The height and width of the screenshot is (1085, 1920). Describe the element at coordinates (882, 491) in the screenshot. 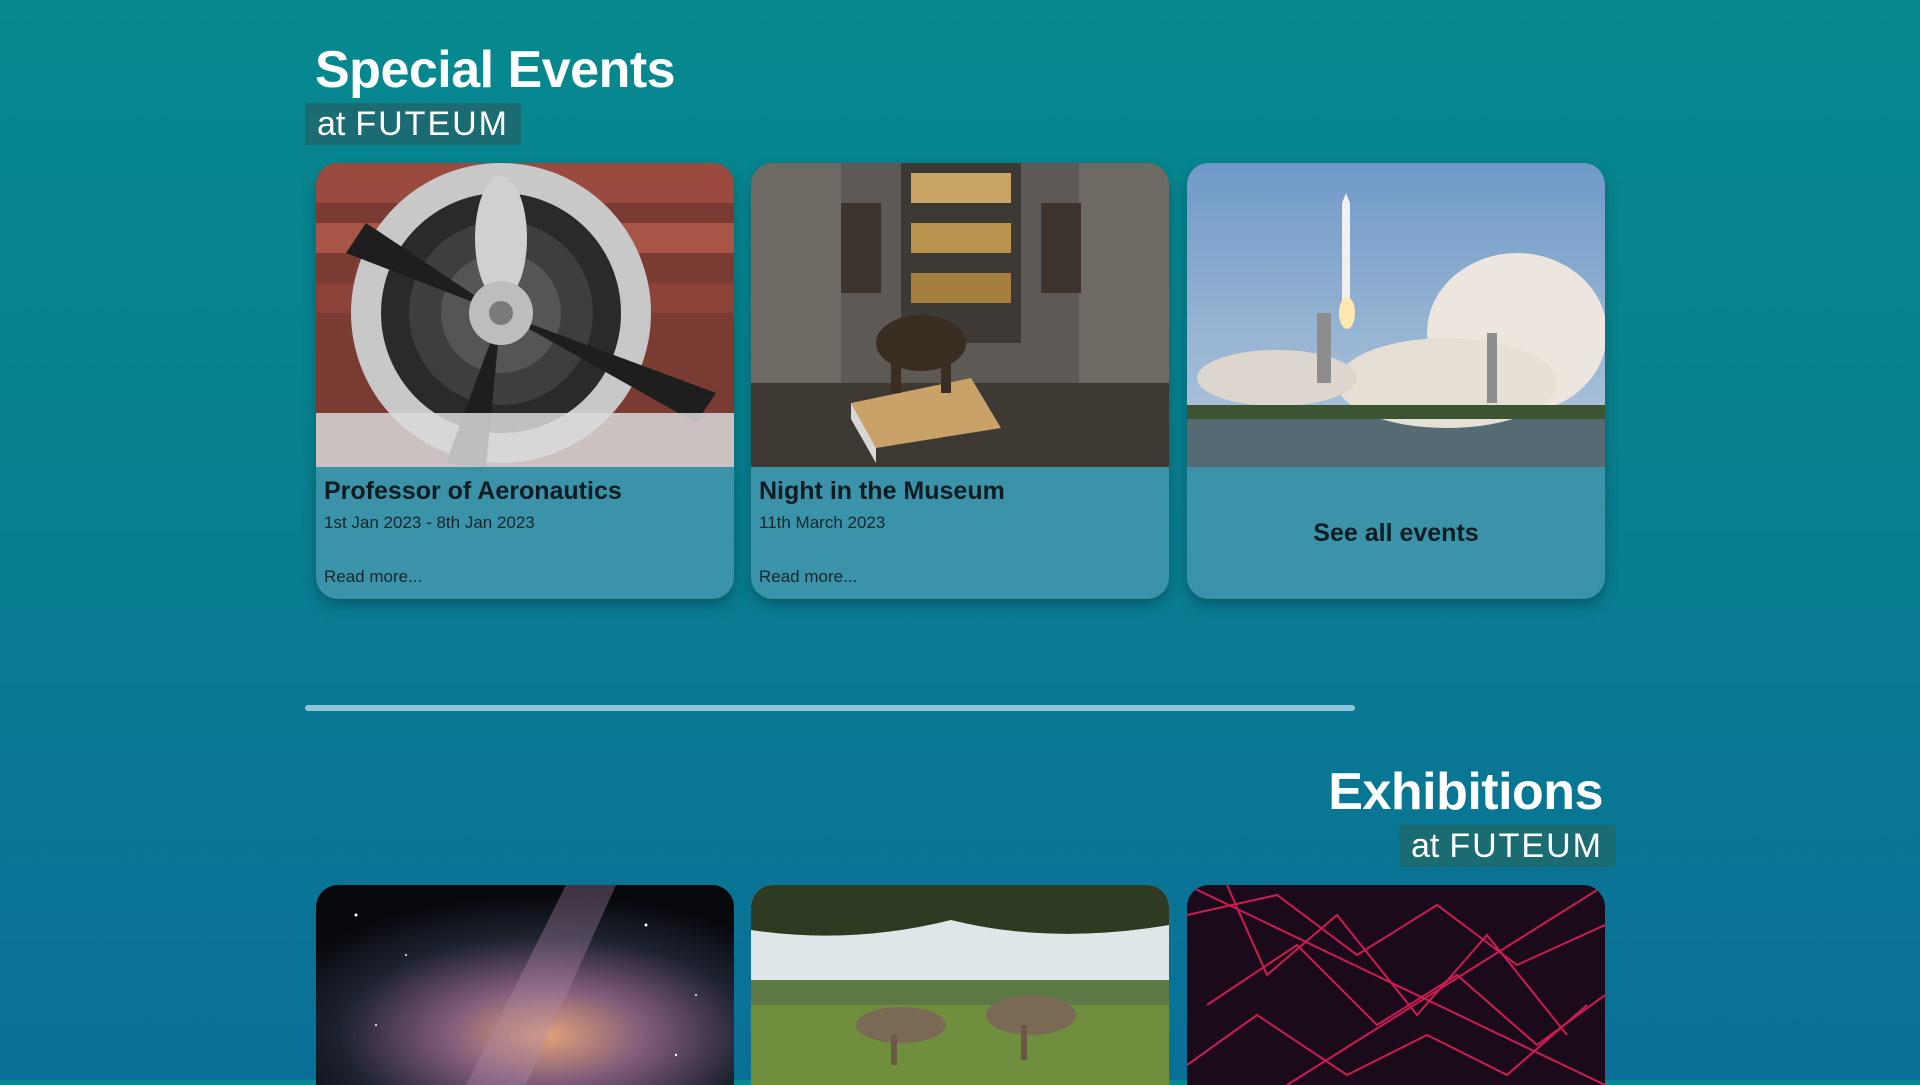

I see `event-title: Night in the Museum` at that location.